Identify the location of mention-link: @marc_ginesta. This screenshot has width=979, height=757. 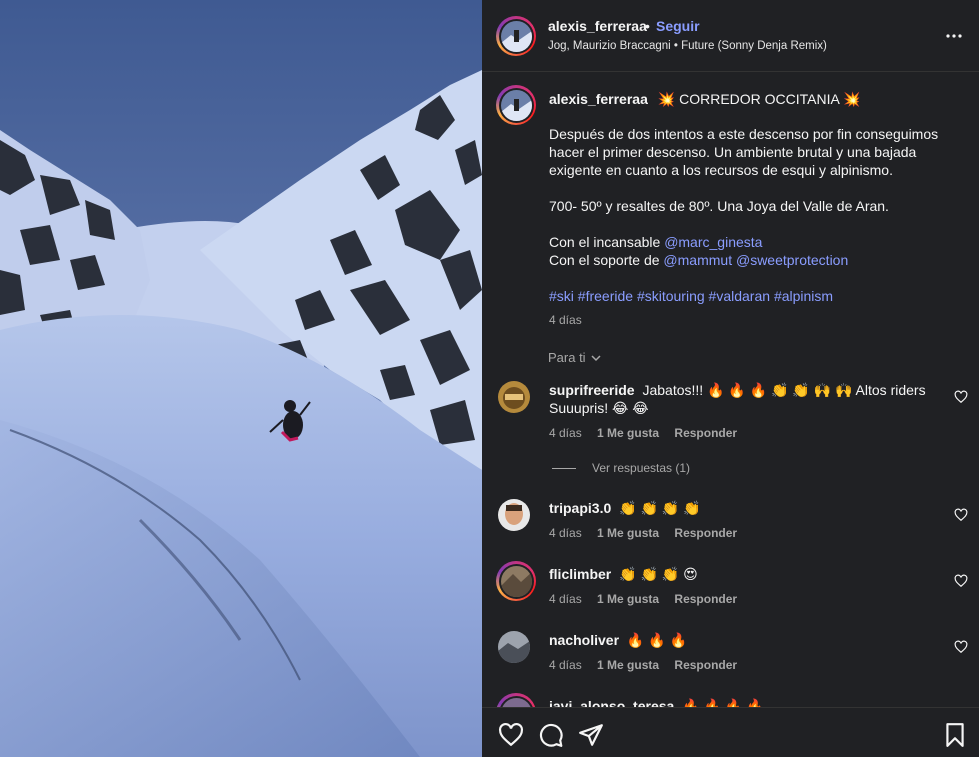
(713, 242).